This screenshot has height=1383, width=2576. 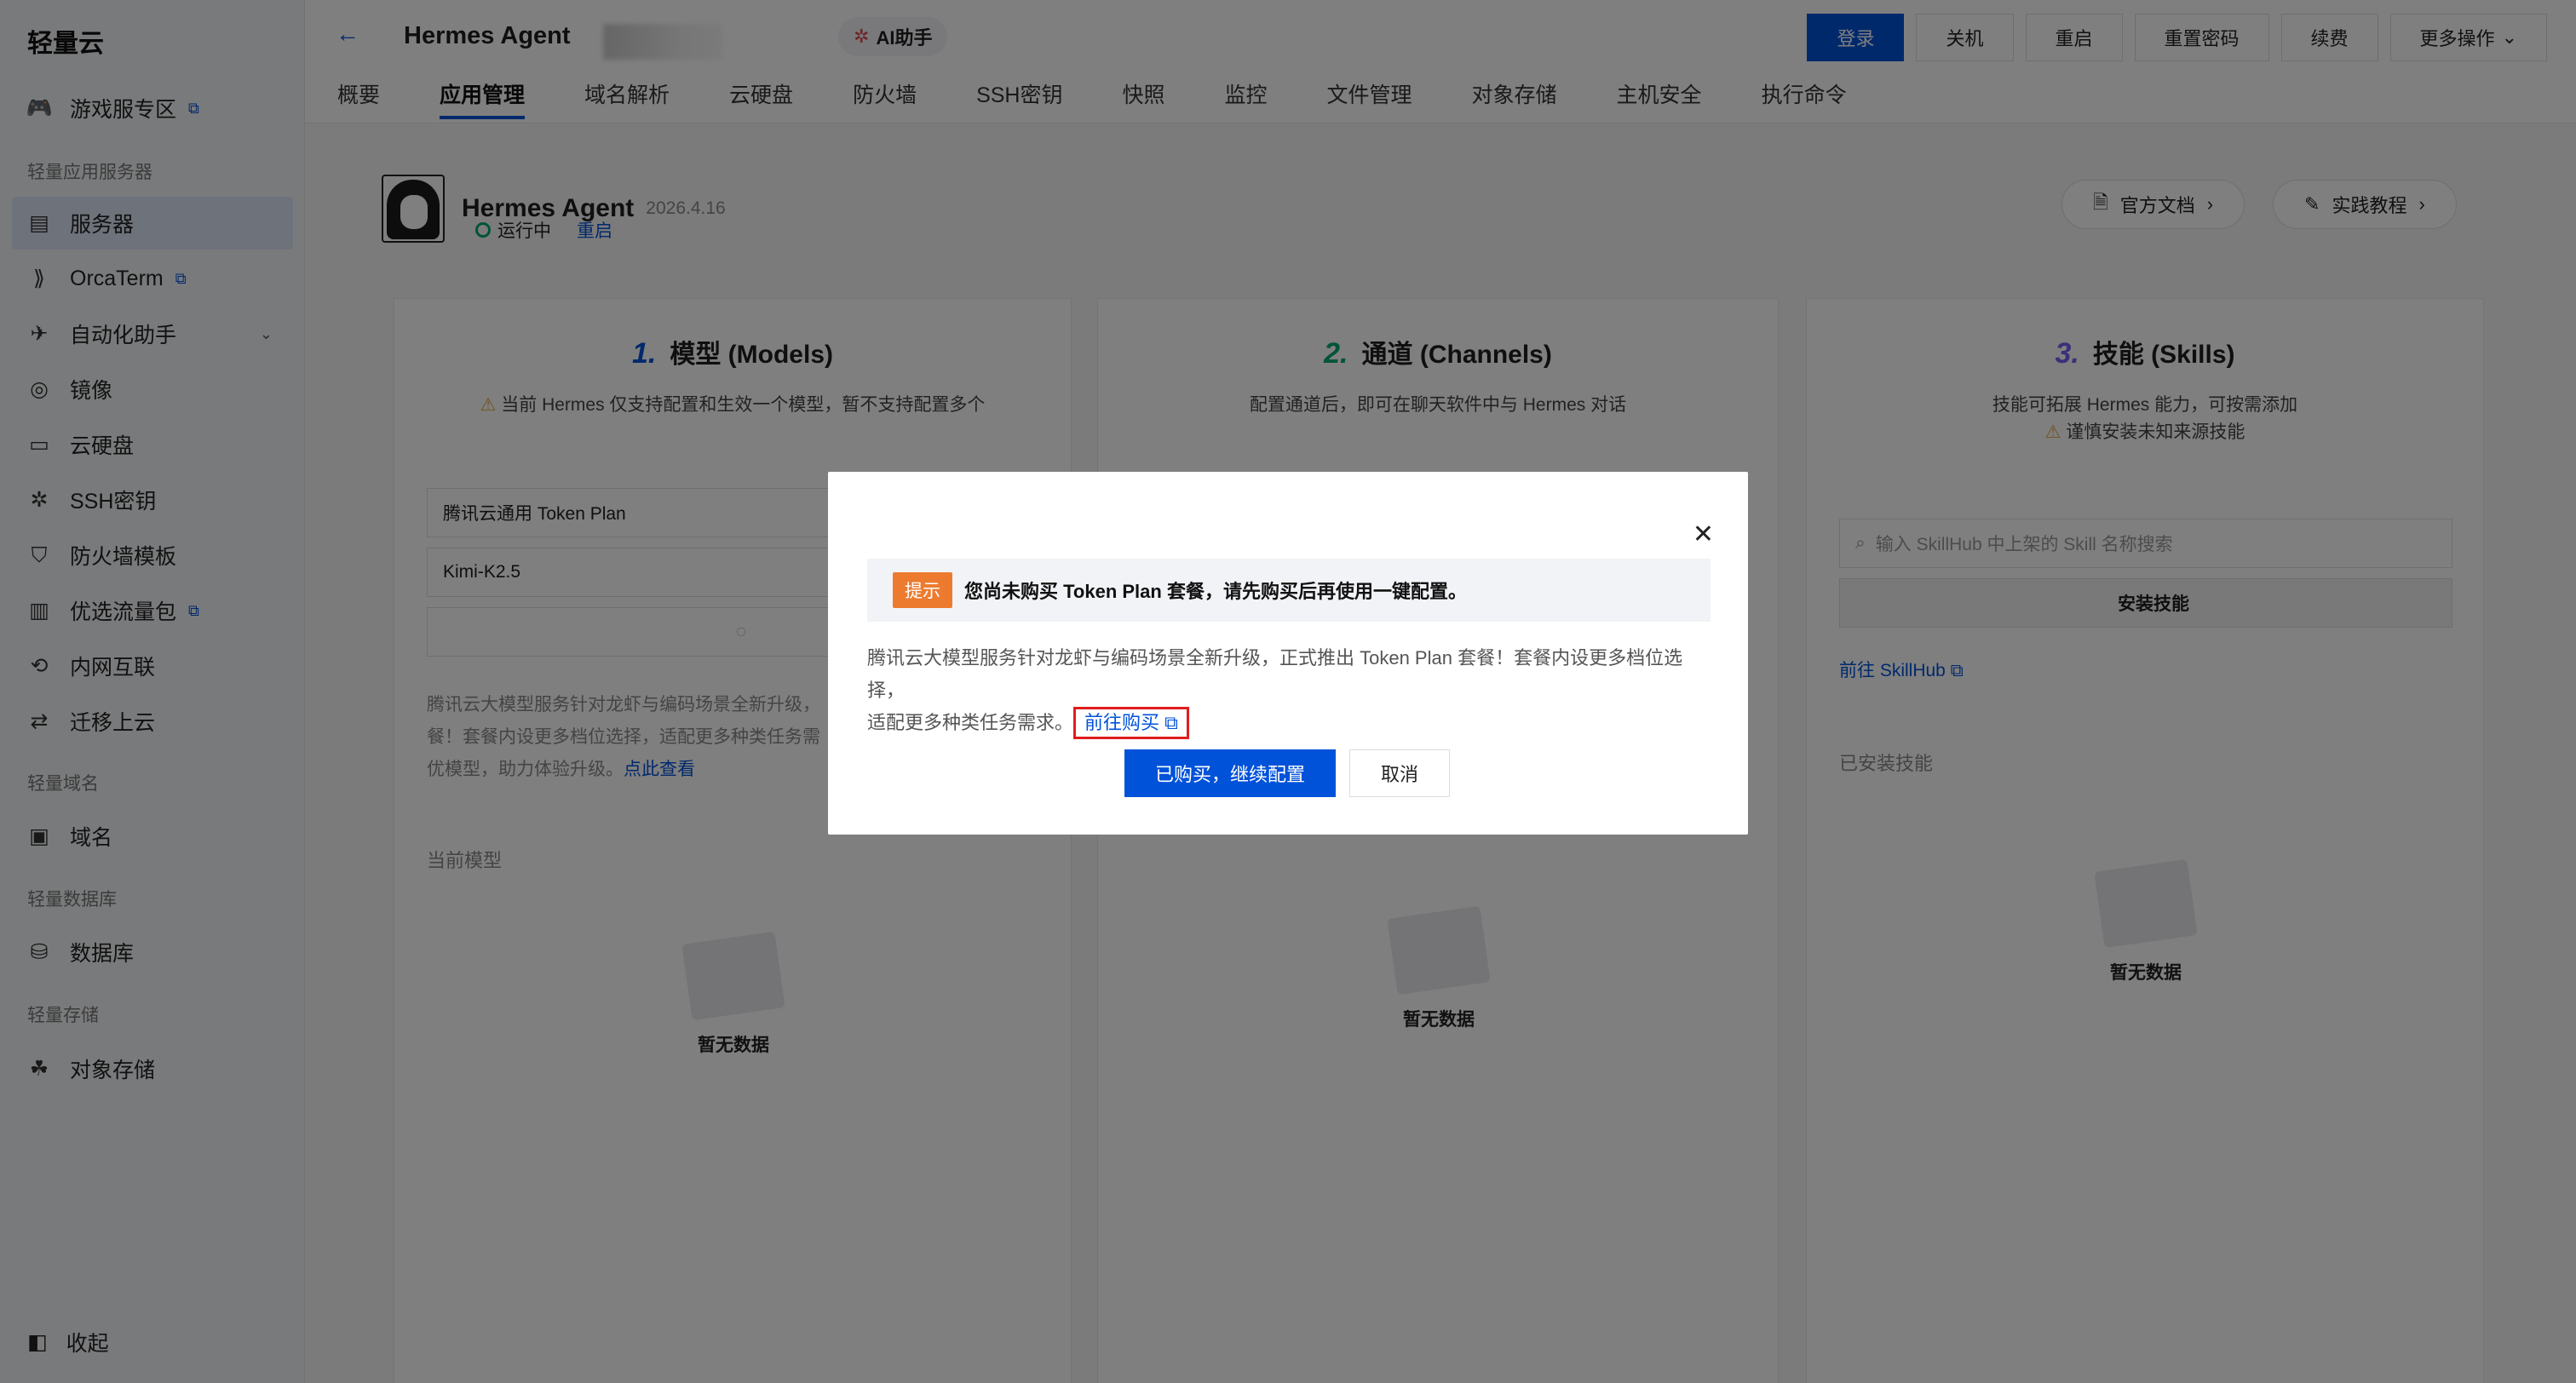 I want to click on tip-badge: 提示, so click(x=923, y=590).